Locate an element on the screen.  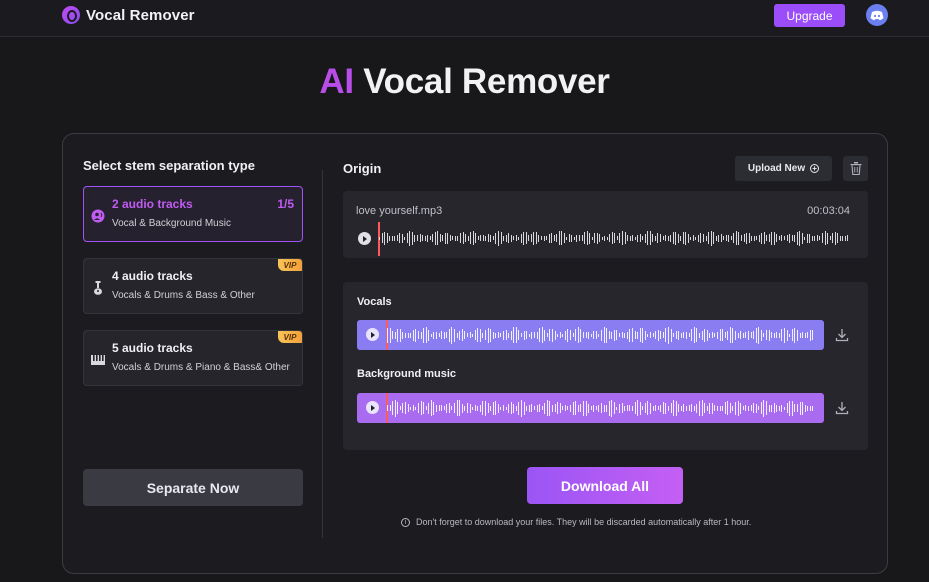
option-subtitle: Vocal & Background Music is located at coordinates (171, 223).